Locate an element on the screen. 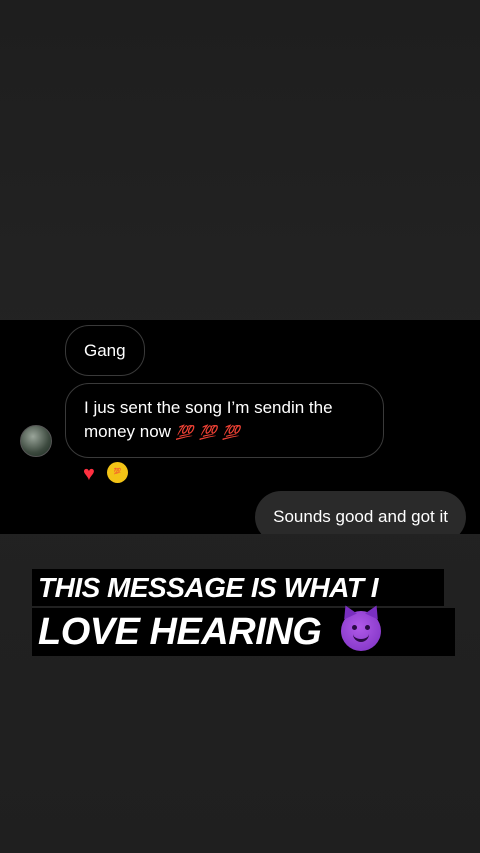 The image size is (480, 853). caption-line-1: THIS MESSAGE IS WHAT I is located at coordinates (238, 587).